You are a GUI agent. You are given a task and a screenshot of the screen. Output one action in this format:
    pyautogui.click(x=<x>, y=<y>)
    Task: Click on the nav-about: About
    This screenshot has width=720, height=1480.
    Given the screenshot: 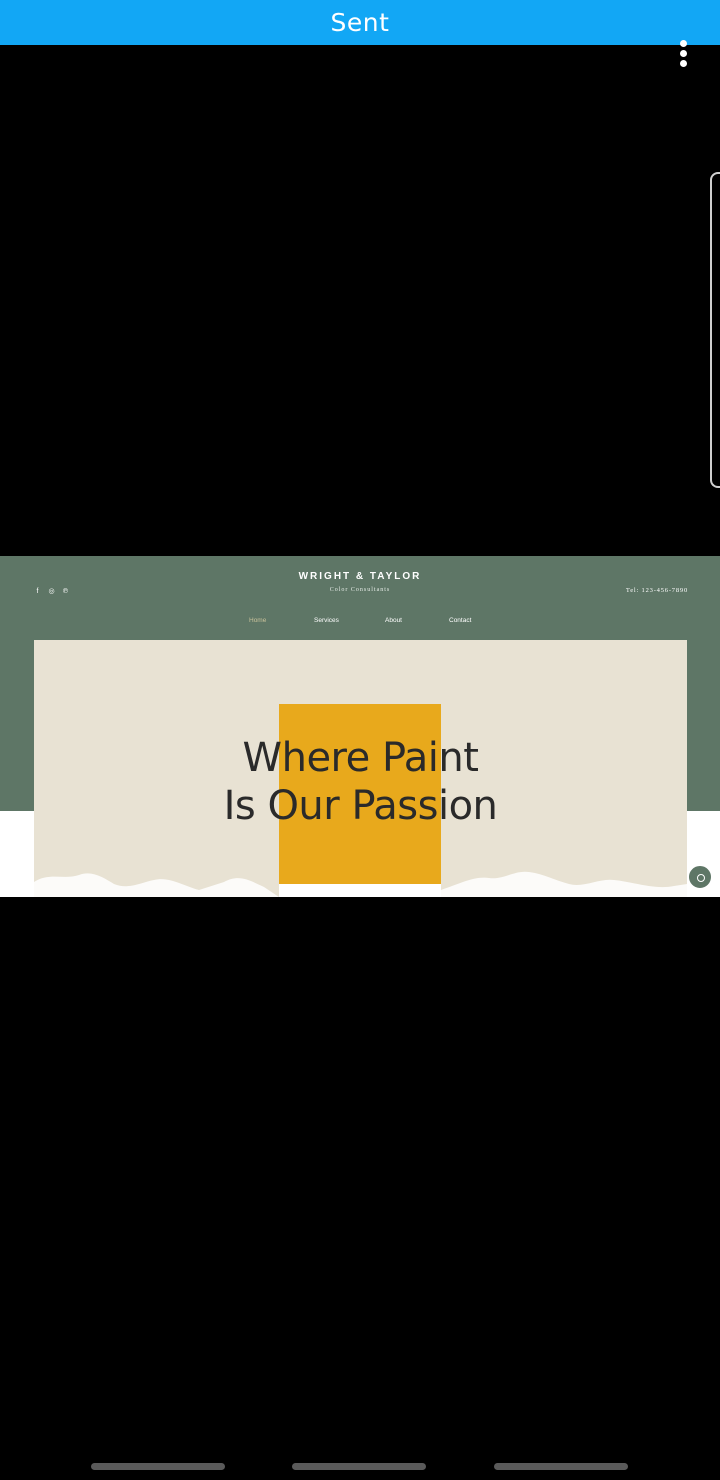 What is the action you would take?
    pyautogui.click(x=393, y=620)
    